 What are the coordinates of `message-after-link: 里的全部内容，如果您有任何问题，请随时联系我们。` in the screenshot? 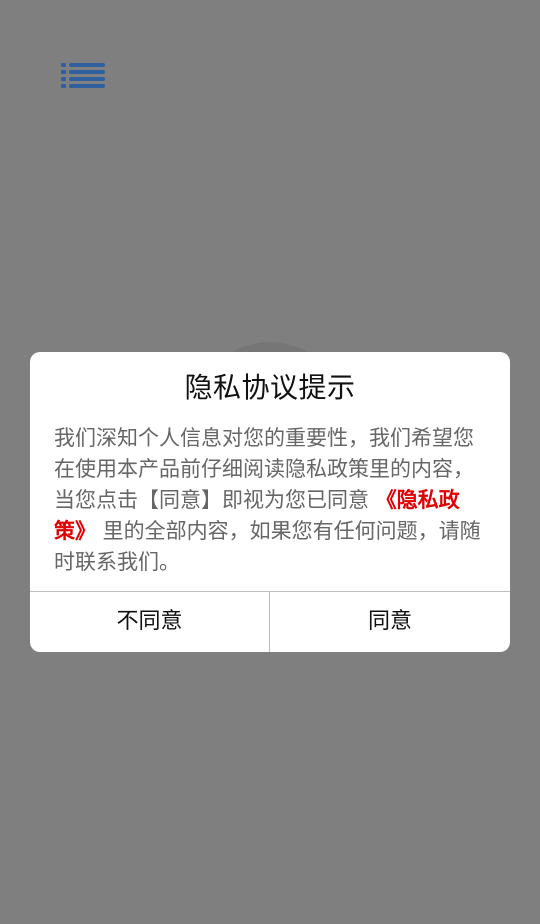 It's located at (267, 546).